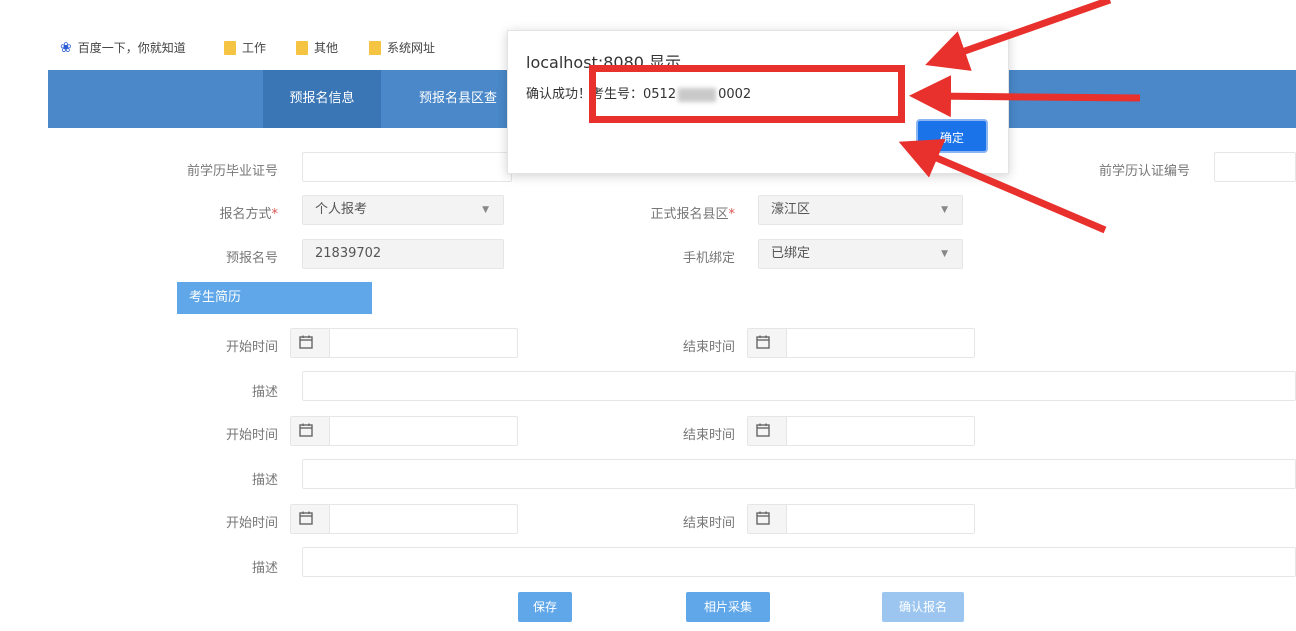  Describe the element at coordinates (1018, 35) in the screenshot. I see `arrow-to-title` at that location.